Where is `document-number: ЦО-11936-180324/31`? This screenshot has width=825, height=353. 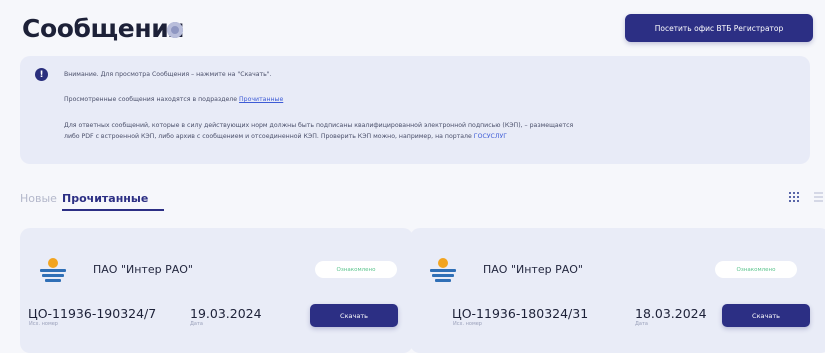
document-number: ЦО-11936-180324/31 is located at coordinates (520, 313).